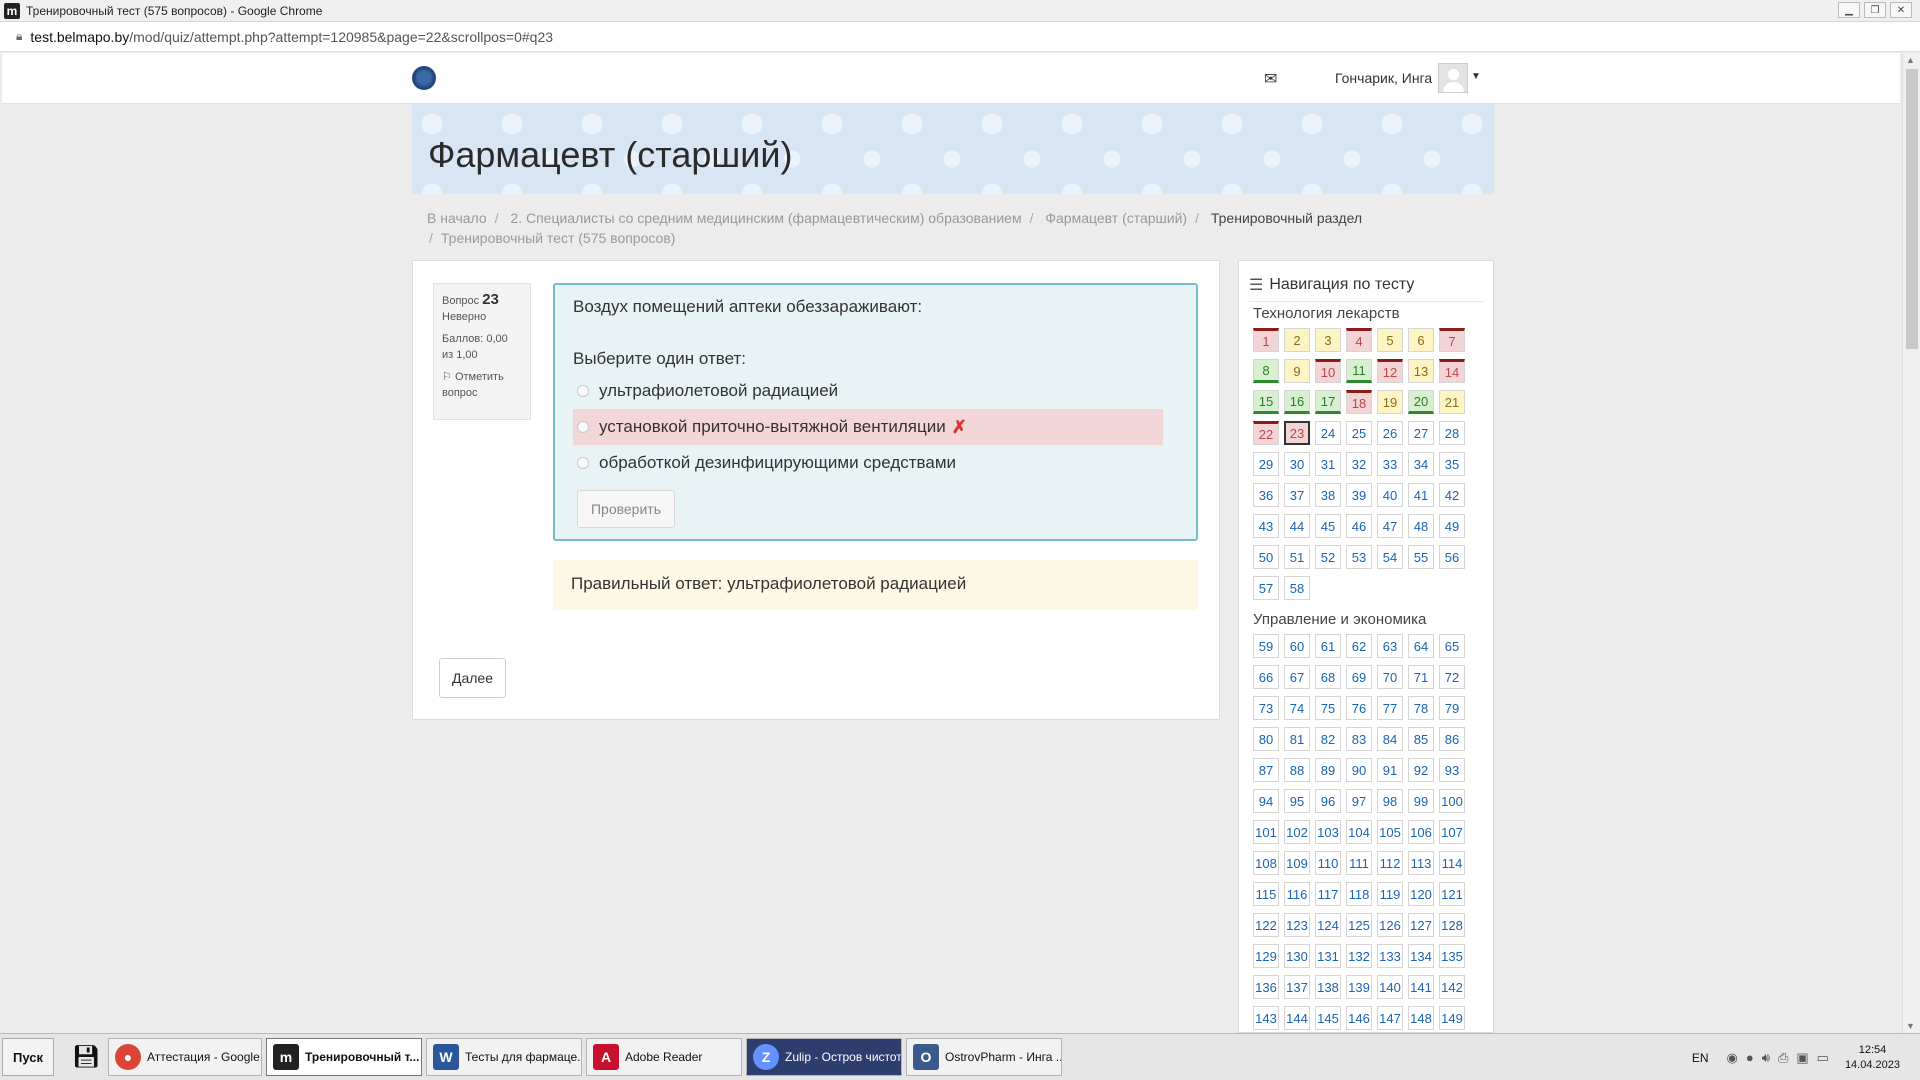 The width and height of the screenshot is (1920, 1080). I want to click on question-nav-button: 33, so click(1390, 464).